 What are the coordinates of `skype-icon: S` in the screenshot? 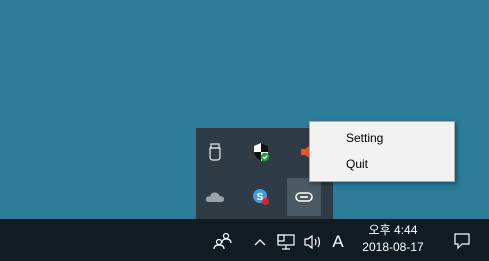 It's located at (261, 197).